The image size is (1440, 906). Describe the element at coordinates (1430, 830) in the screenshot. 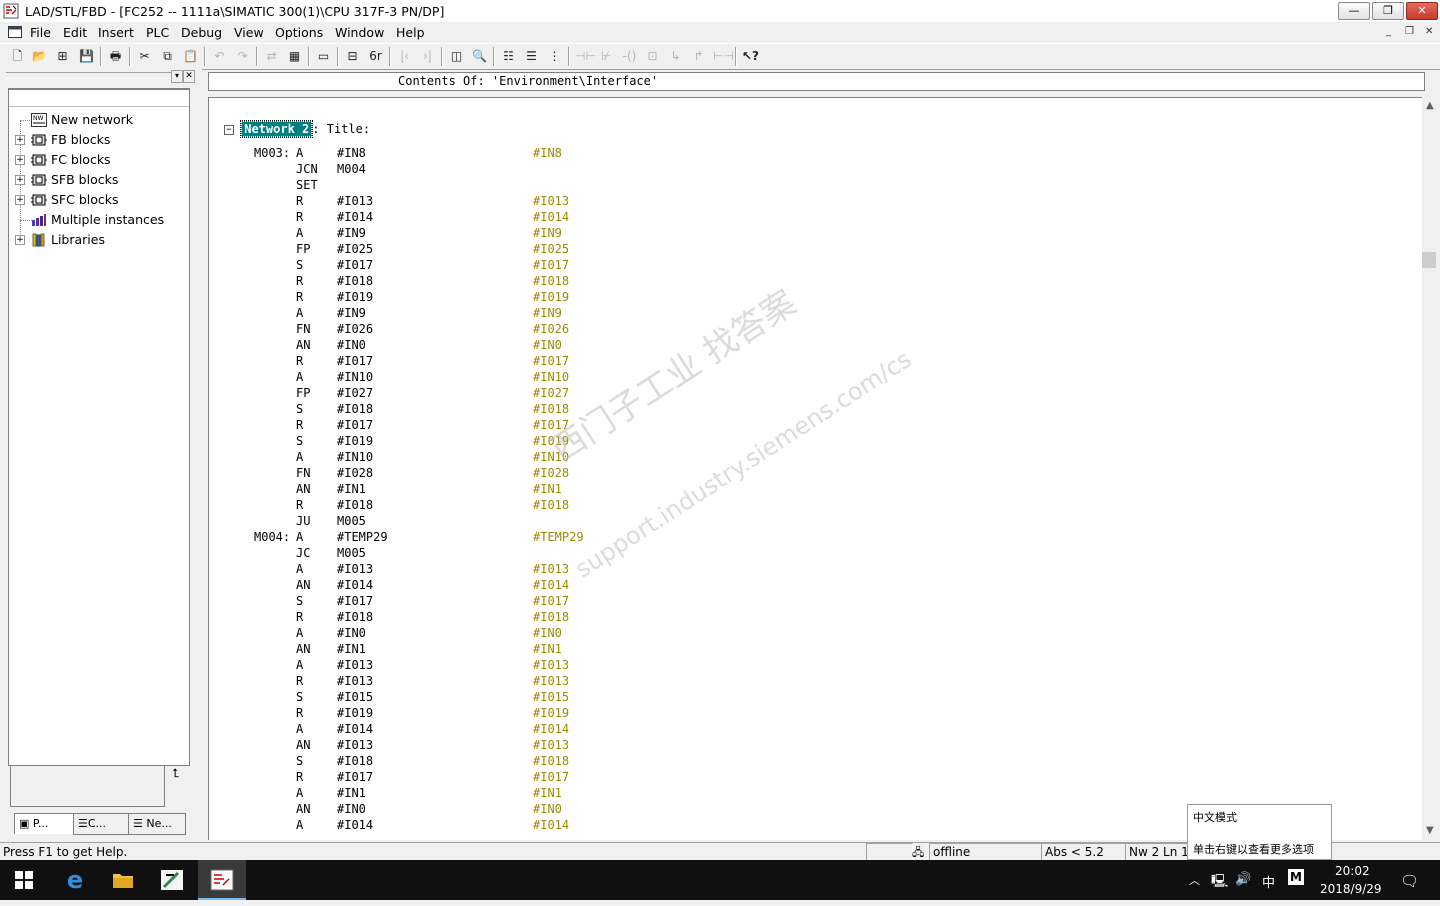

I see `scroll-down-icon: ▼` at that location.